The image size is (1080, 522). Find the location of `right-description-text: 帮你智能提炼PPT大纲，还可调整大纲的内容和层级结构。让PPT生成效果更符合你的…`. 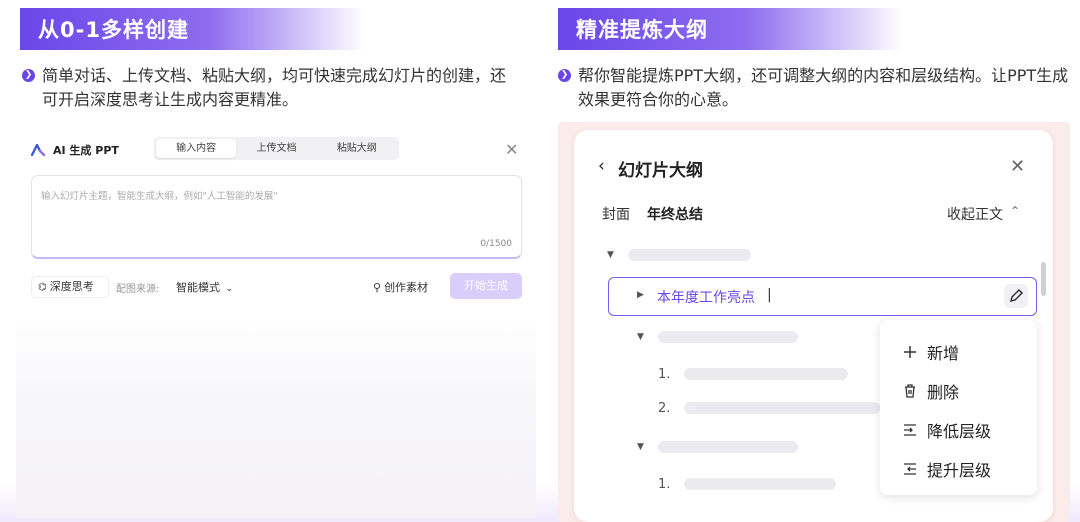

right-description-text: 帮你智能提炼PPT大纲，还可调整大纲的内容和层级结构。让PPT生成效果更符合你的… is located at coordinates (823, 87).